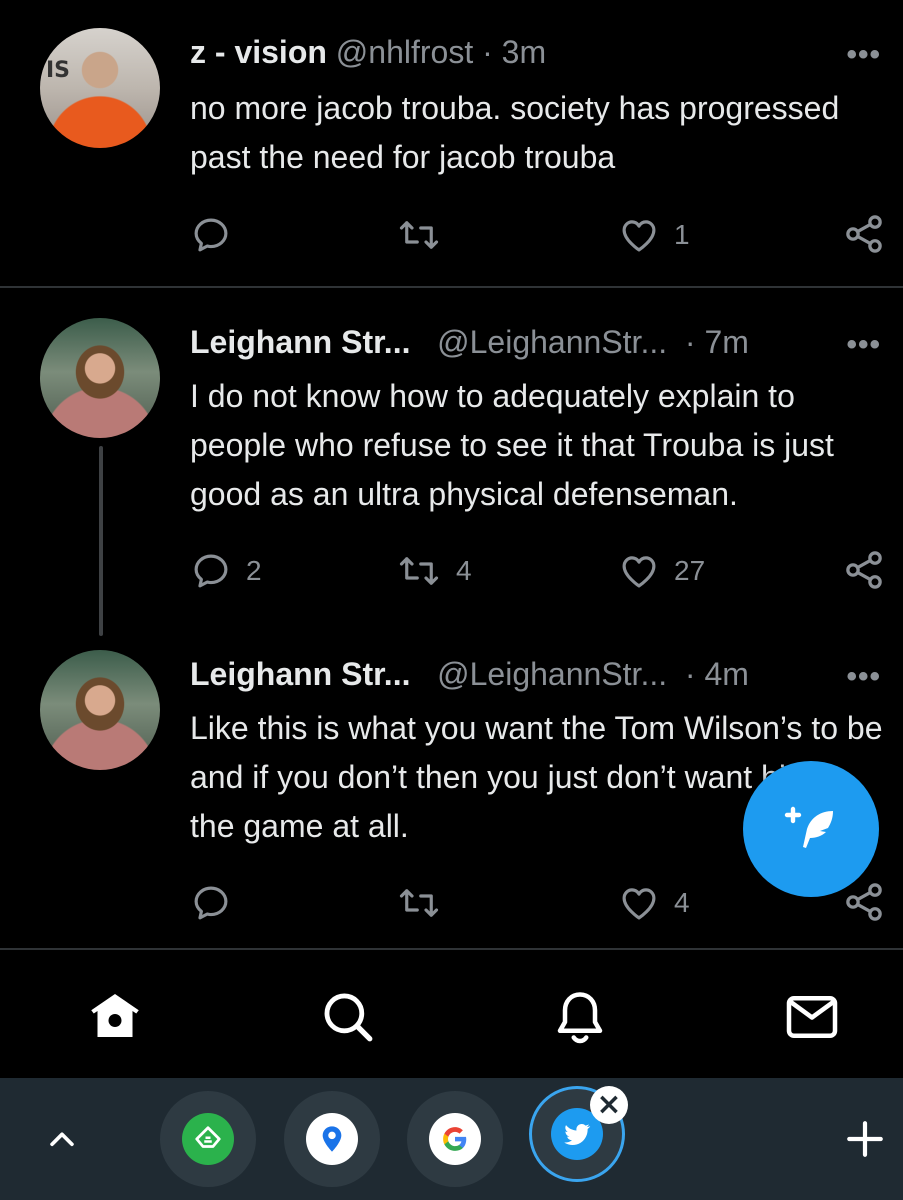 The height and width of the screenshot is (1200, 903). I want to click on tray-add-button, so click(865, 1139).